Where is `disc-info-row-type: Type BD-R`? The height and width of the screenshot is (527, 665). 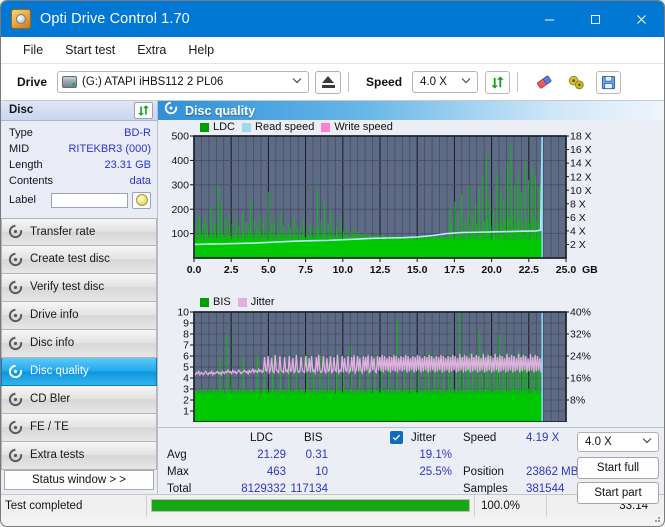 disc-info-row-type: Type BD-R is located at coordinates (80, 133).